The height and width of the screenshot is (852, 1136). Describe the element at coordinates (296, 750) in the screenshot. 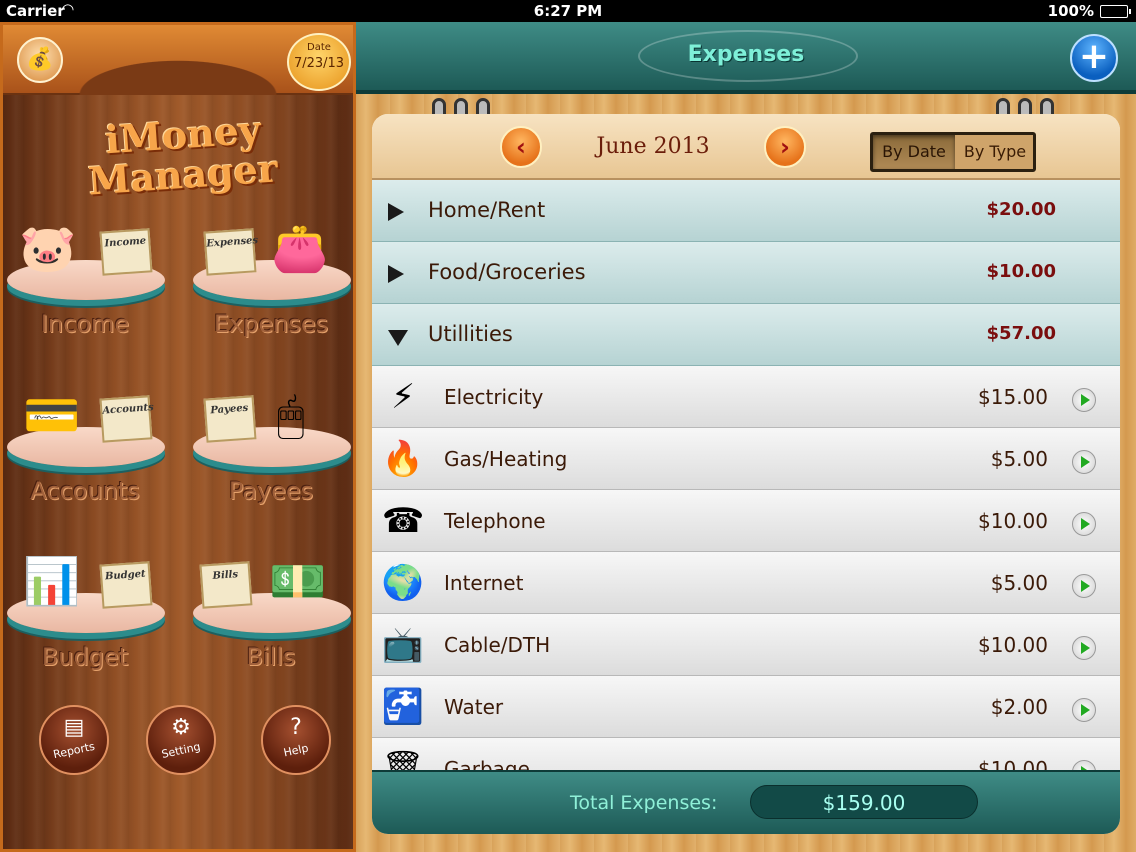

I see `help-label: Help` at that location.